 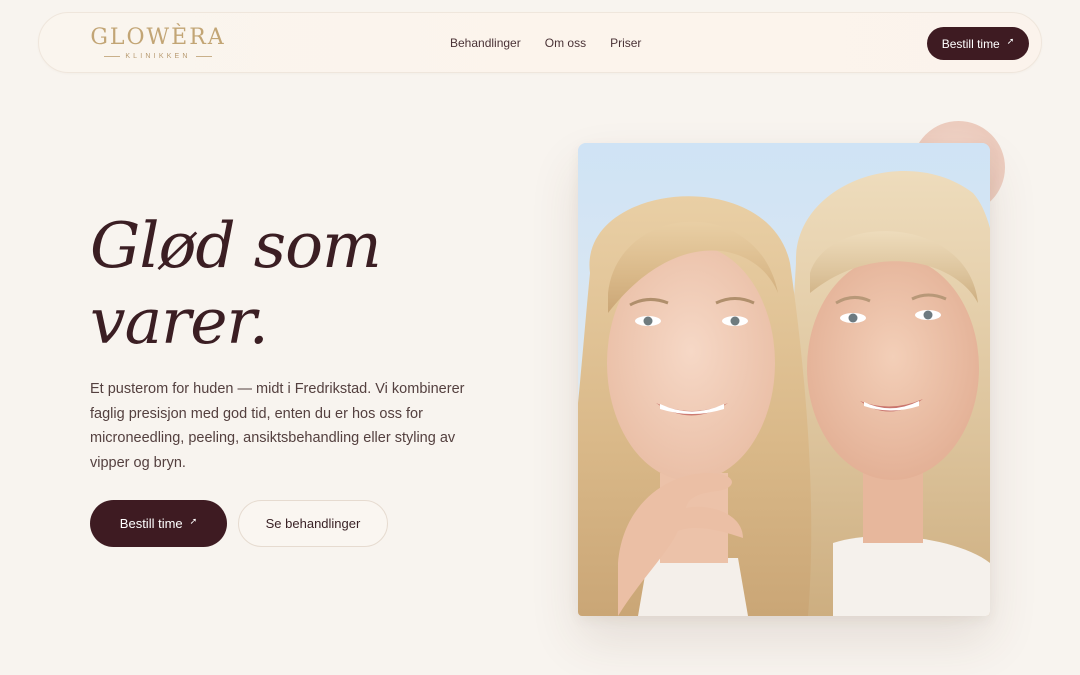 What do you see at coordinates (203, 56) in the screenshot?
I see `logo-divider-right` at bounding box center [203, 56].